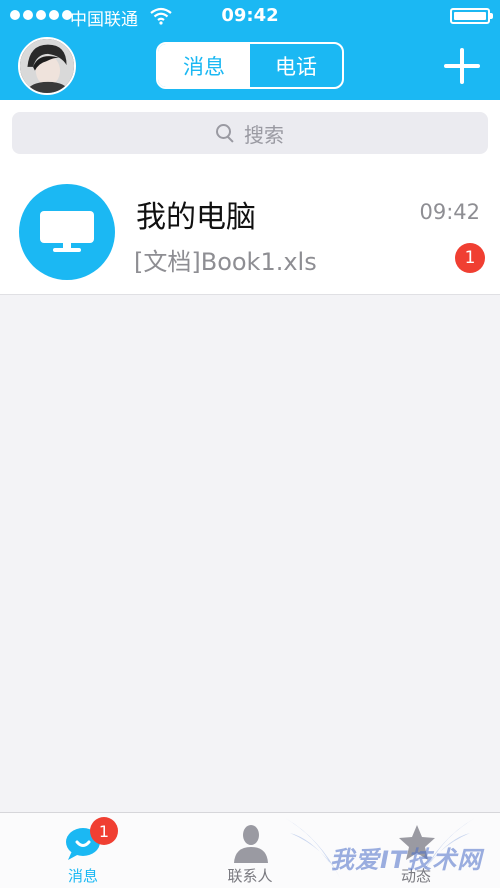  I want to click on add-plus-icon, so click(462, 66).